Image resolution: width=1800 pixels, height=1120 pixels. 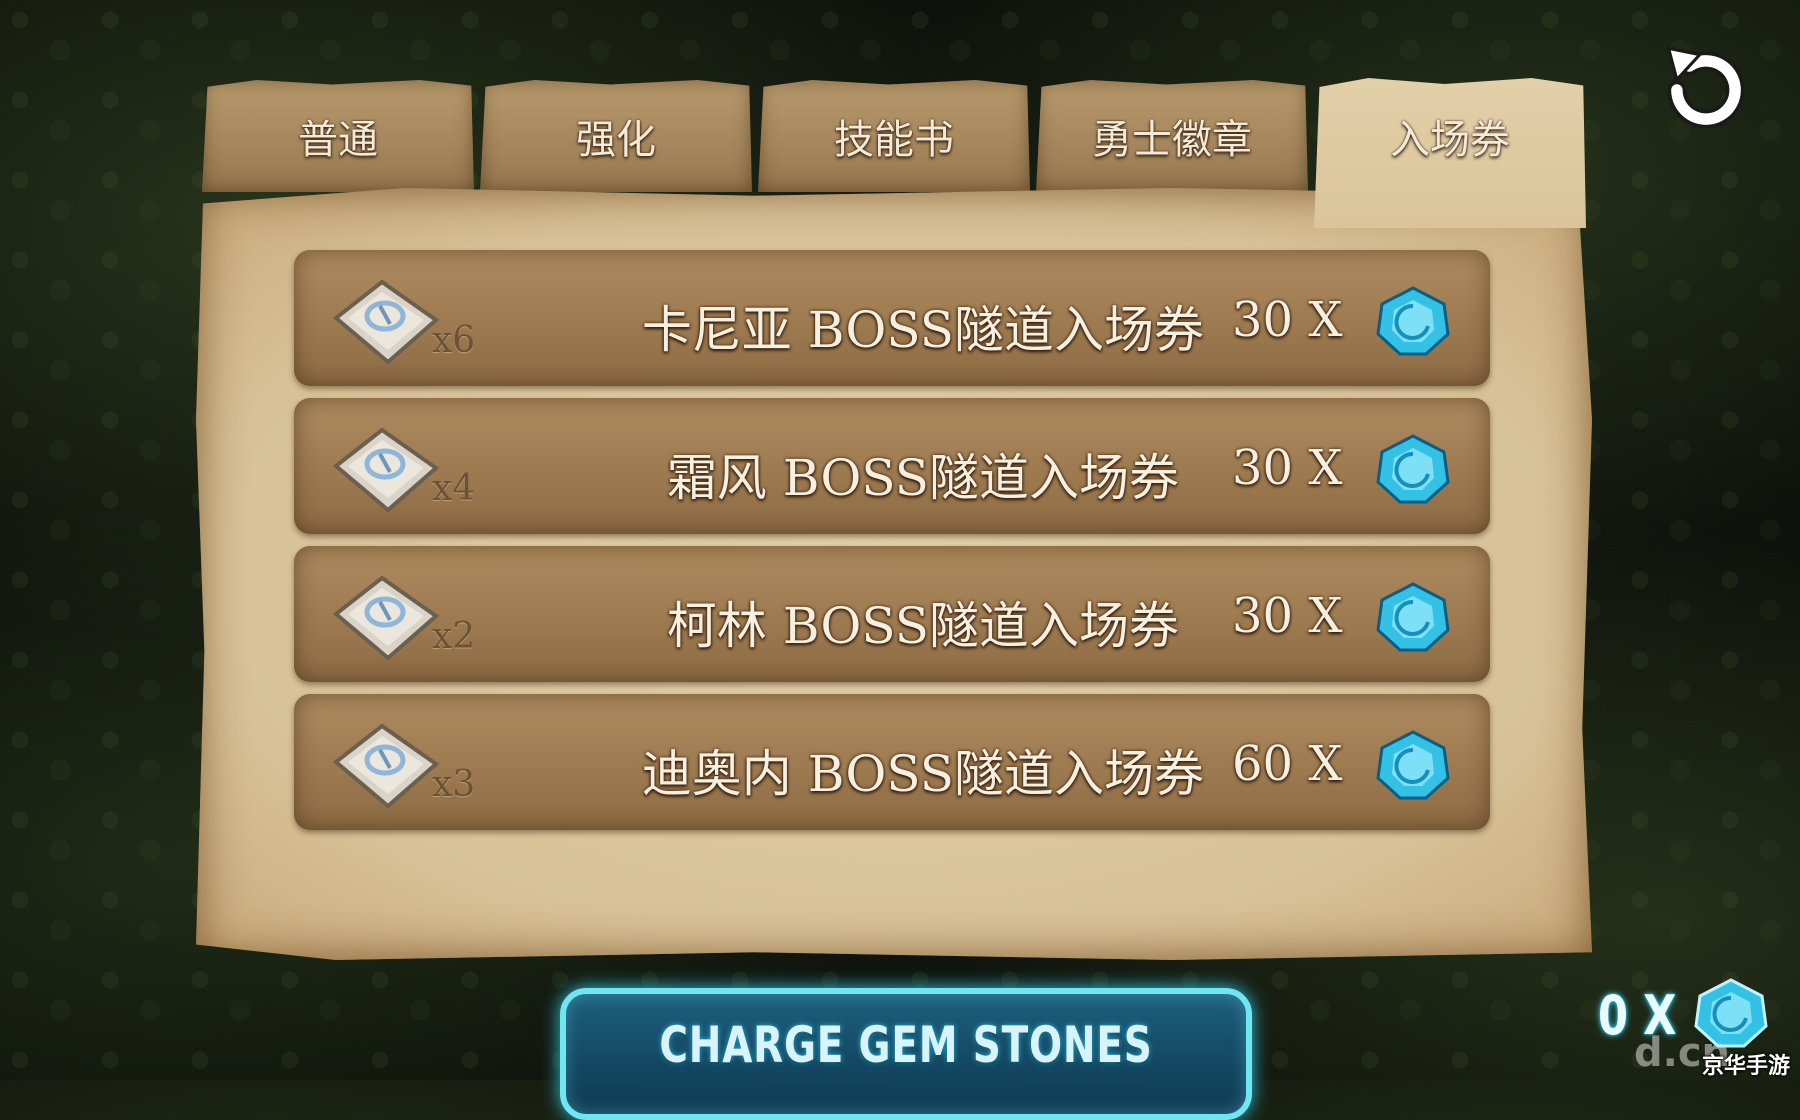 I want to click on shop-item-row: x3 迪奥内 BOSS隧道入场券 60 X, so click(x=892, y=762).